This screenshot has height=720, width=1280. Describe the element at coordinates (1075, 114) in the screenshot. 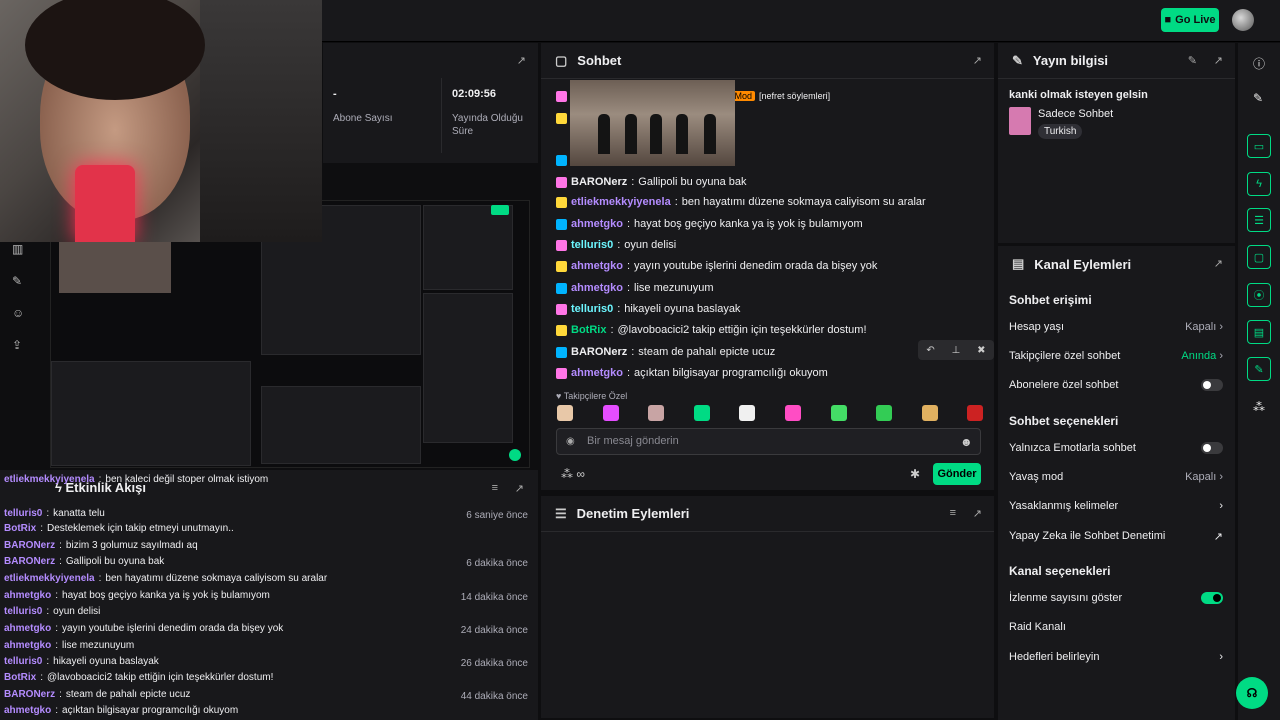

I see `category-name: Sadece Sohbet` at that location.